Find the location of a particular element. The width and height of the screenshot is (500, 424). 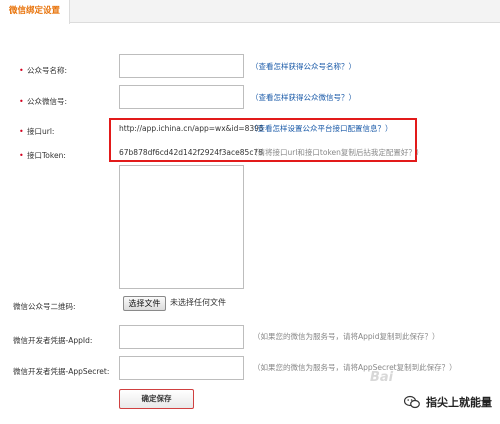

app-secret-label: 微信开发者凭据-AppSecret: is located at coordinates (61, 371).